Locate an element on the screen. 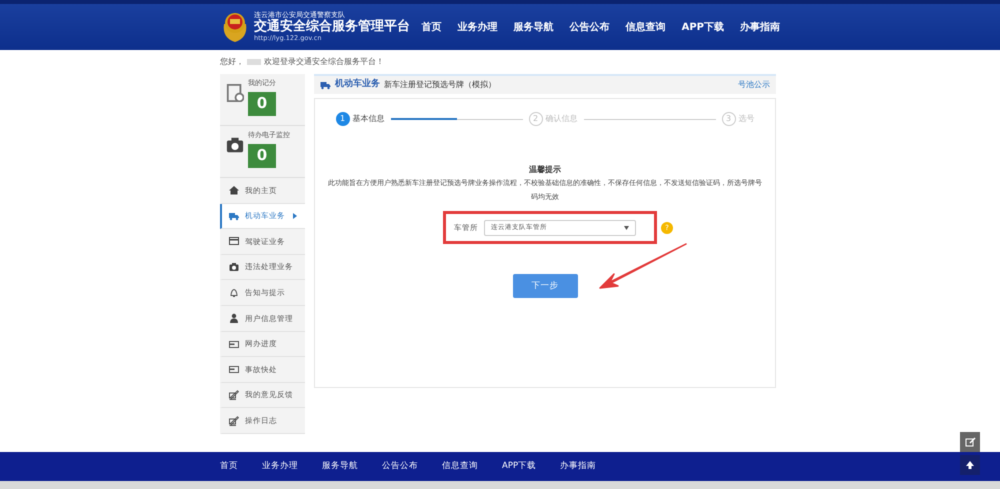 The width and height of the screenshot is (1000, 489). footer-link: 业务办理 is located at coordinates (280, 466).